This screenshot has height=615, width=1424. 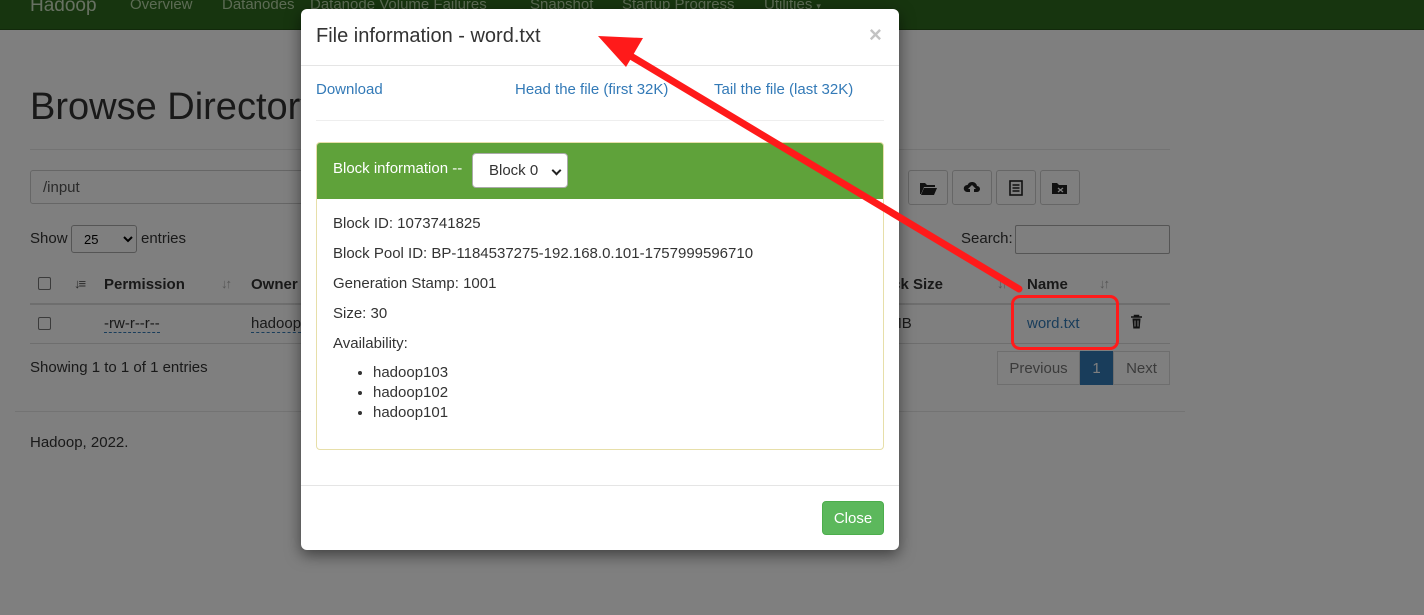 What do you see at coordinates (349, 89) in the screenshot?
I see `download-link: Download` at bounding box center [349, 89].